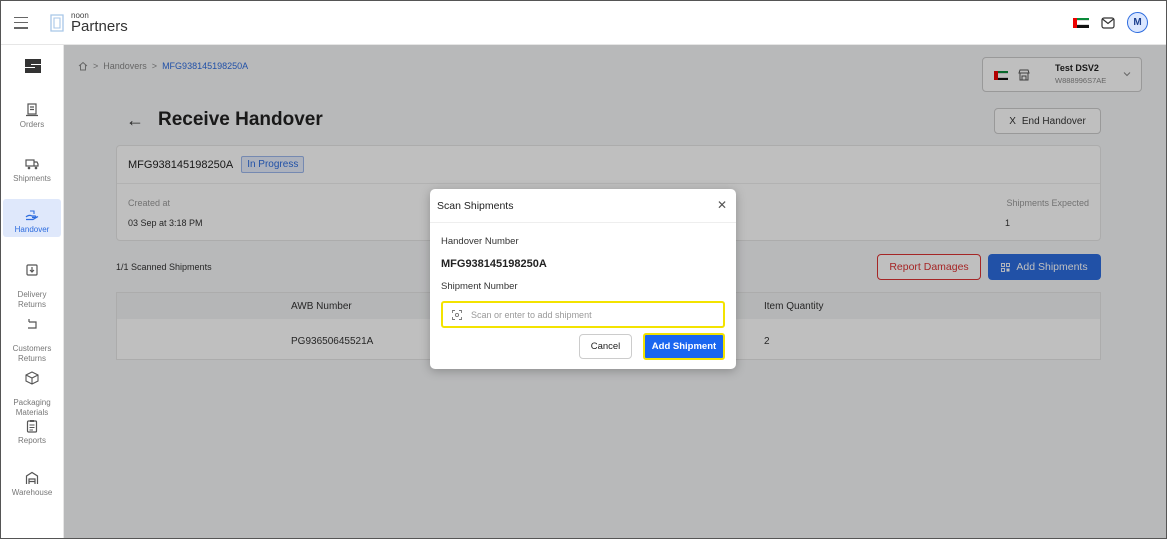 The height and width of the screenshot is (539, 1167). What do you see at coordinates (32, 164) in the screenshot?
I see `truck-icon` at bounding box center [32, 164].